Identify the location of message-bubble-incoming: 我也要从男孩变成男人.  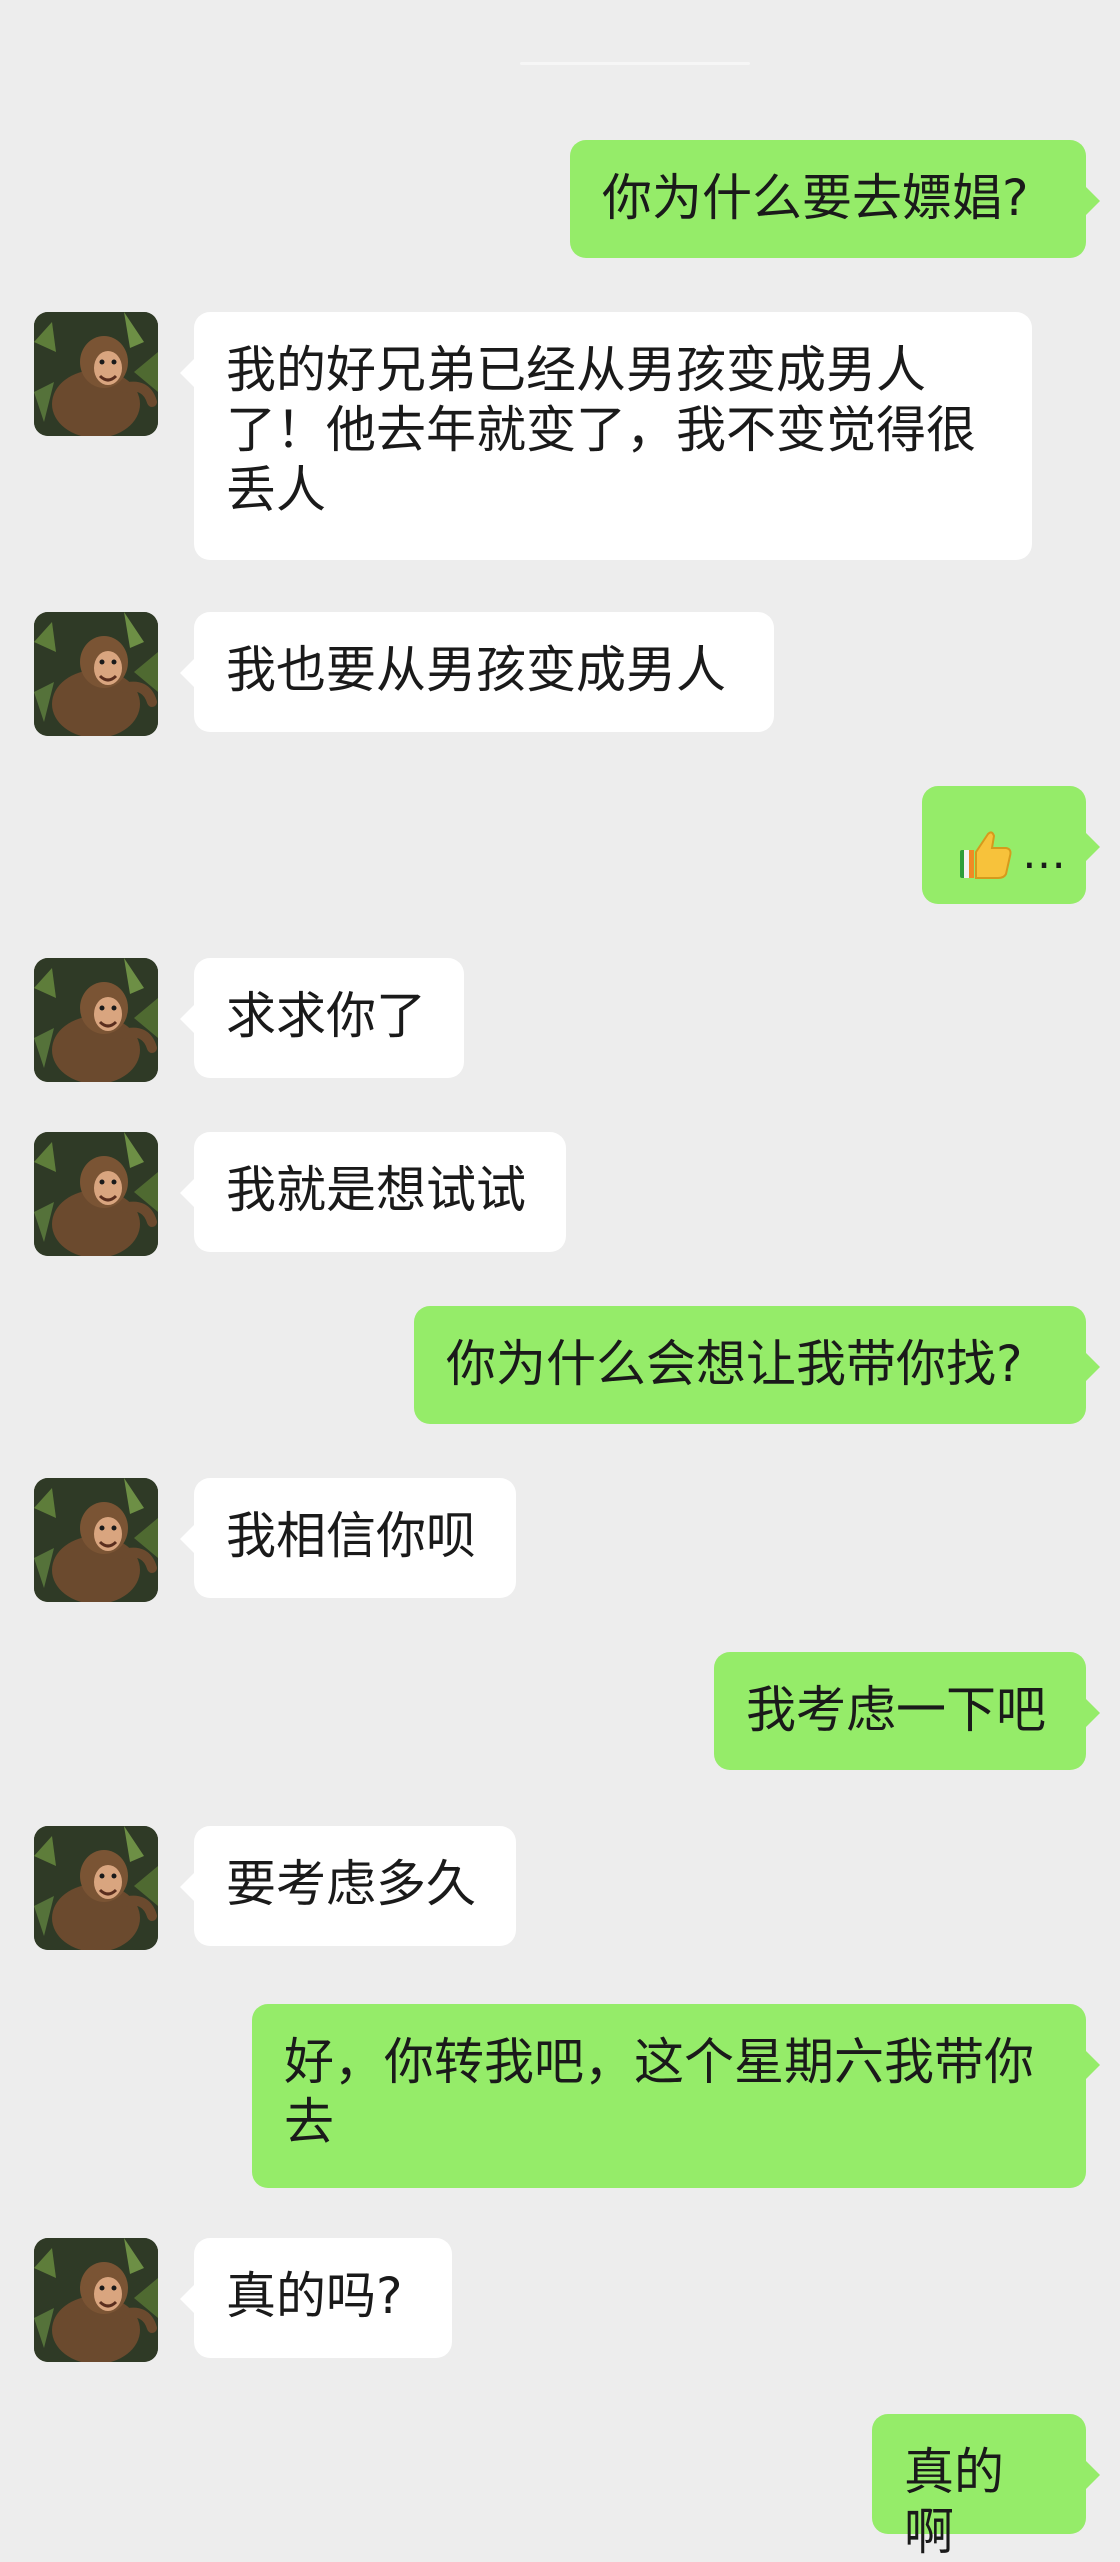
(477, 672).